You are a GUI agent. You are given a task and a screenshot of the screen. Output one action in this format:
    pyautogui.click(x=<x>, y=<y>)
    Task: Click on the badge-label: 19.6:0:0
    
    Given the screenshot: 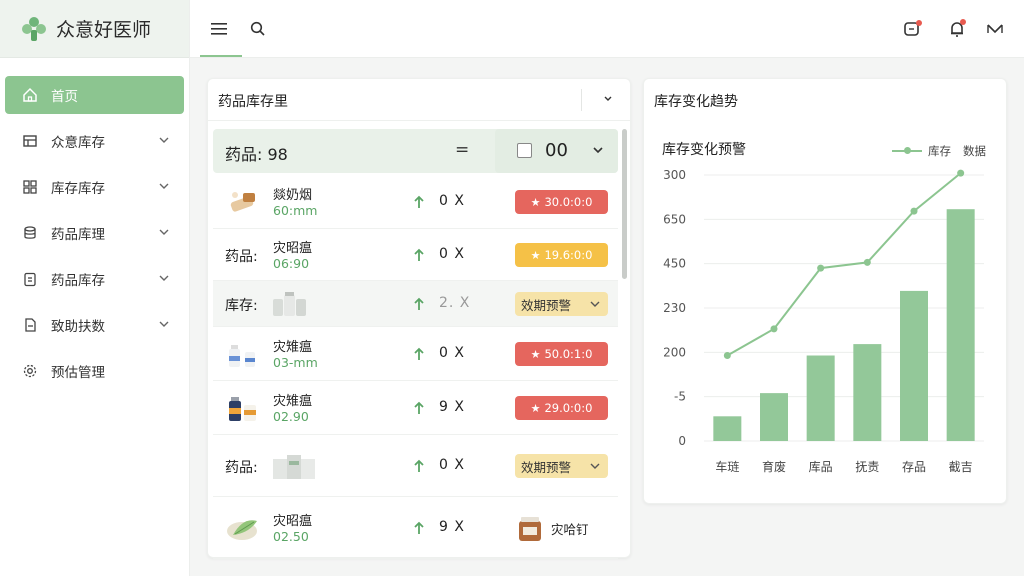 What is the action you would take?
    pyautogui.click(x=568, y=255)
    